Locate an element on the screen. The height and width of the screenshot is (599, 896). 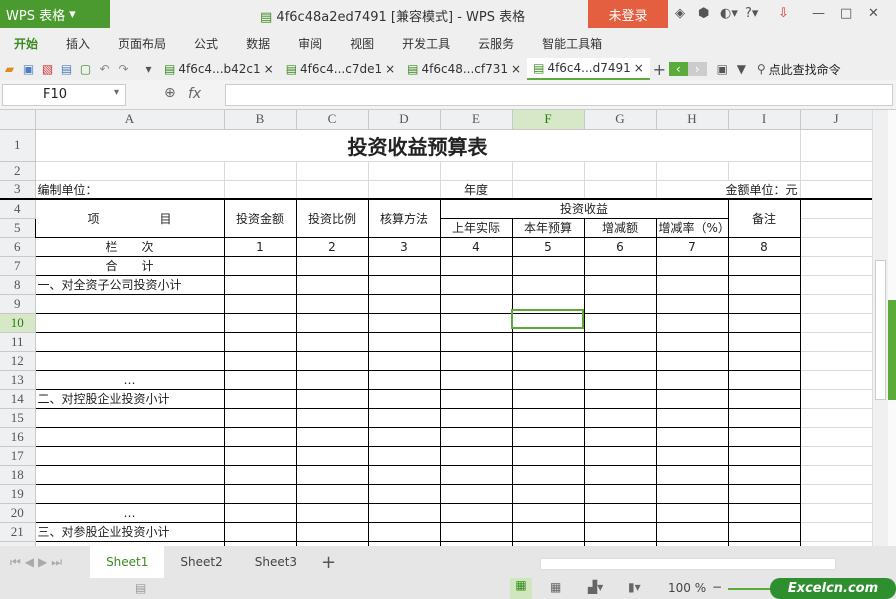
settings-icon: ⬢ is located at coordinates (703, 13).